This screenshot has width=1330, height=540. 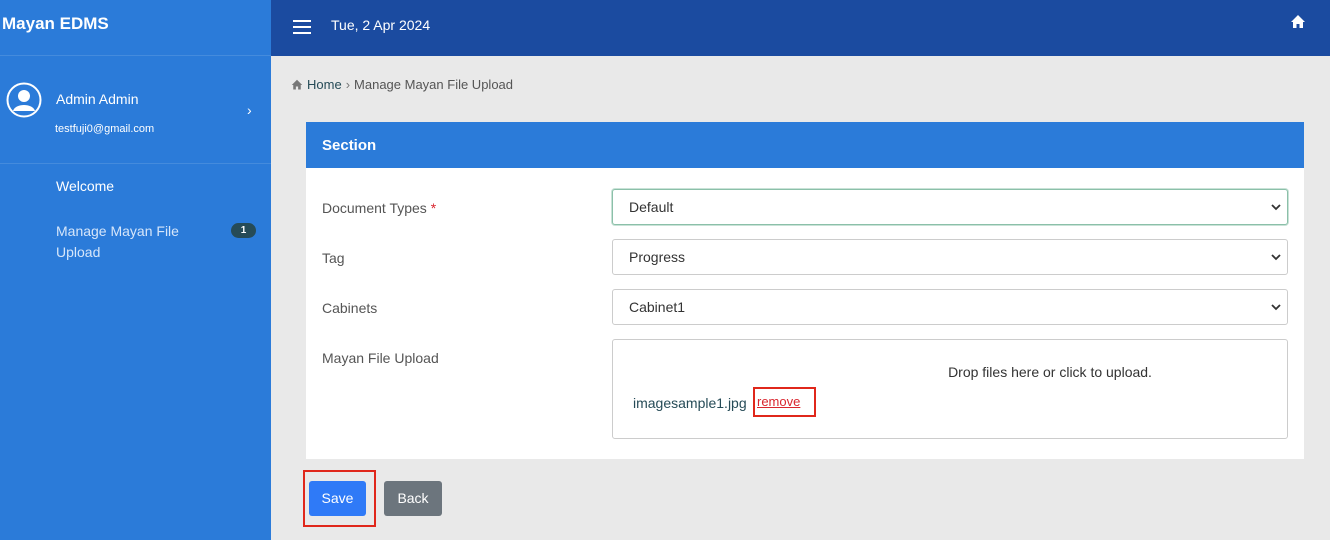 I want to click on document-types-value: Default, so click(x=651, y=207).